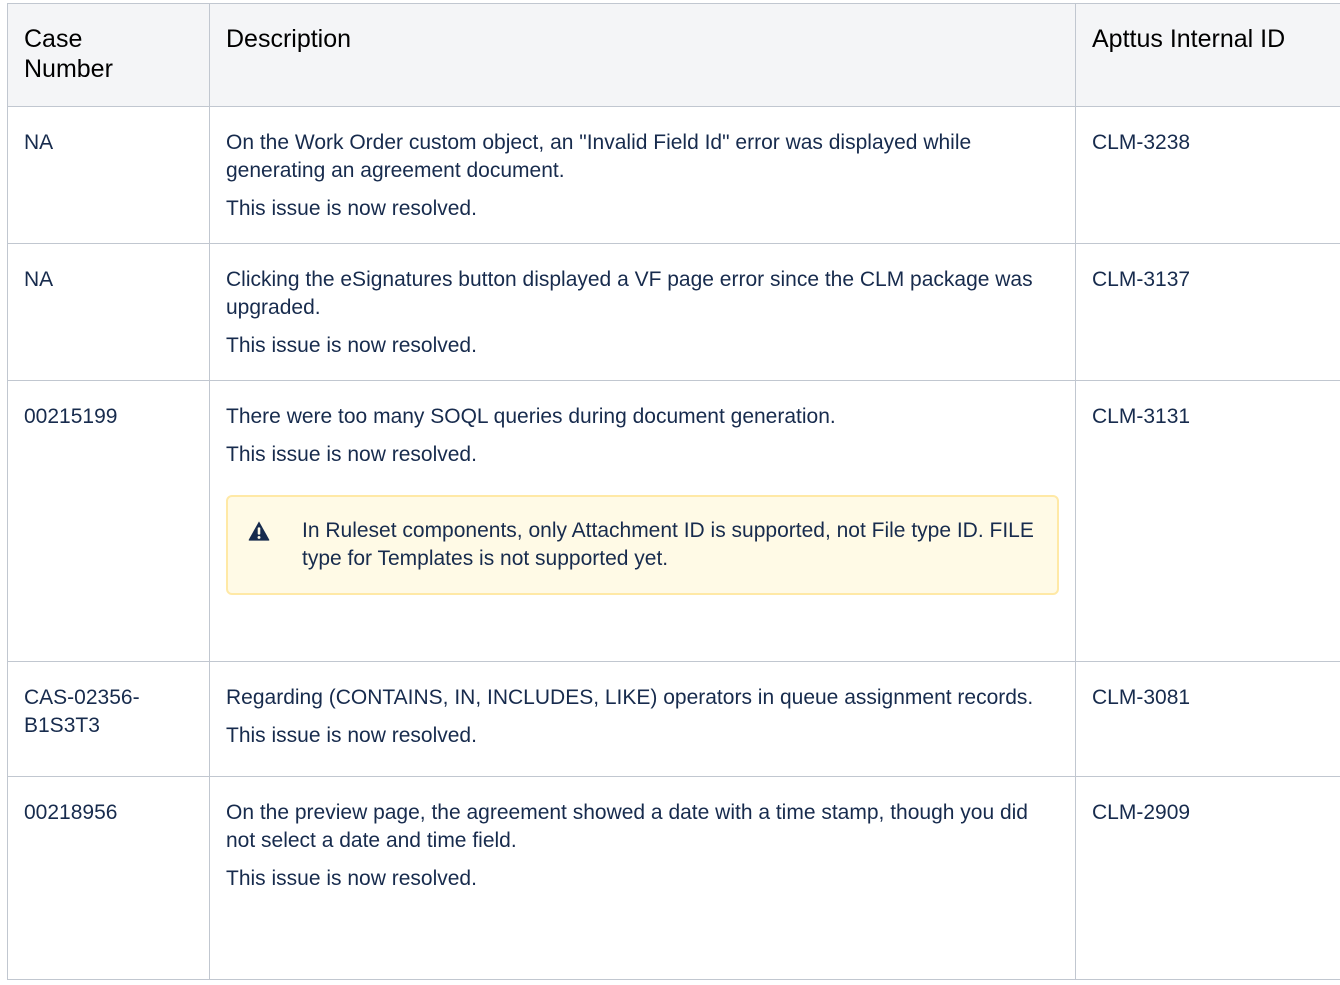  Describe the element at coordinates (1207, 175) in the screenshot. I see `internal-id-cell: CLM-3238` at that location.